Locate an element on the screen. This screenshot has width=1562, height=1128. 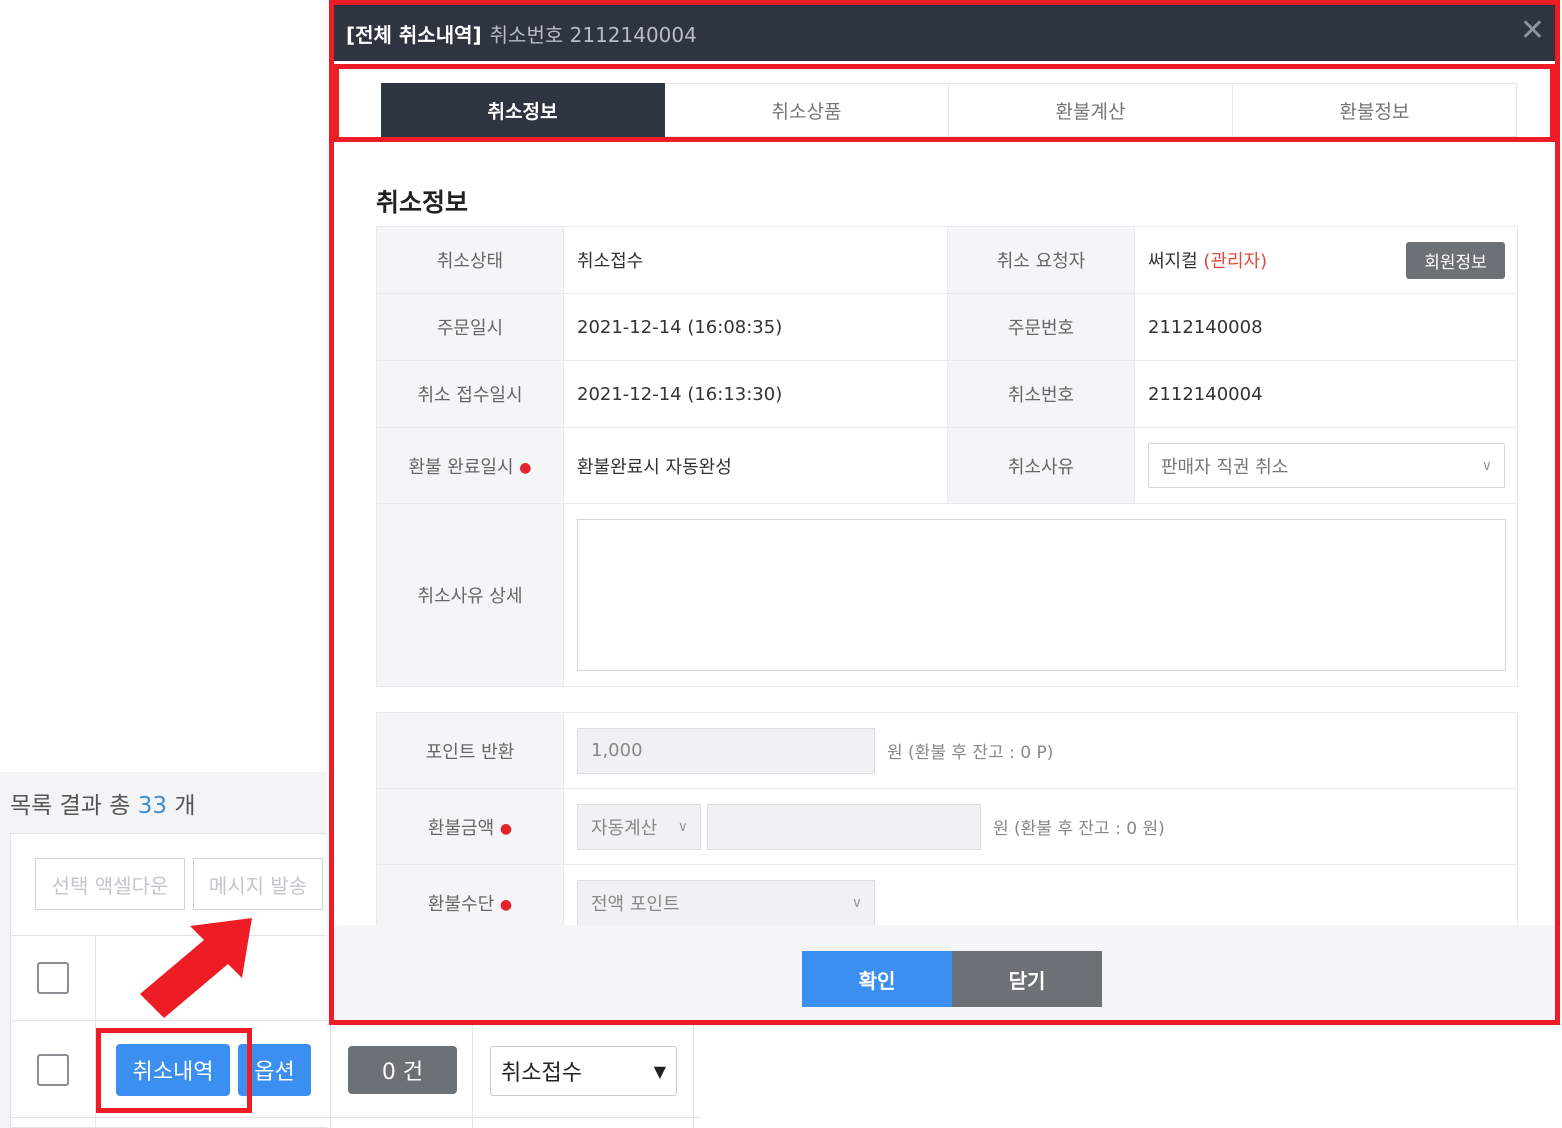
tab-bar-highlight: 취소정보 취소상품 환불계산 환불정보 is located at coordinates (944, 103).